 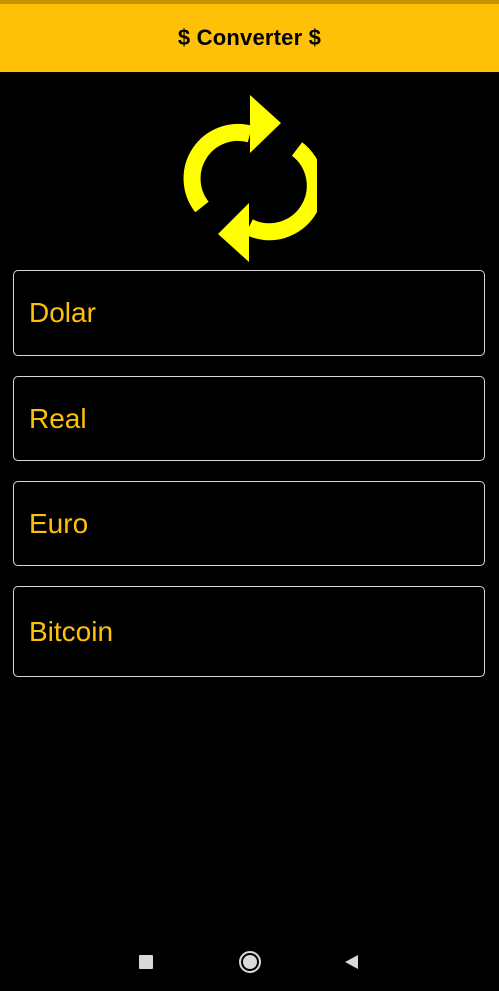 I want to click on back-button, so click(x=352, y=962).